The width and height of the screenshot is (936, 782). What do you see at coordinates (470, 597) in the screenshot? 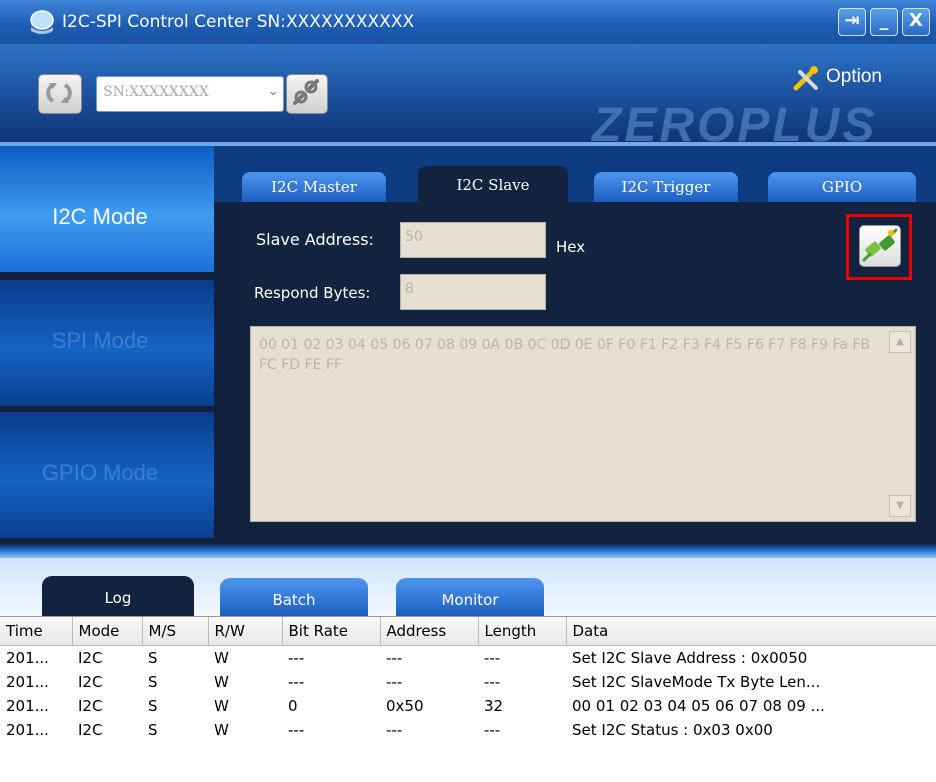
I see `tab-monitor: Monitor` at bounding box center [470, 597].